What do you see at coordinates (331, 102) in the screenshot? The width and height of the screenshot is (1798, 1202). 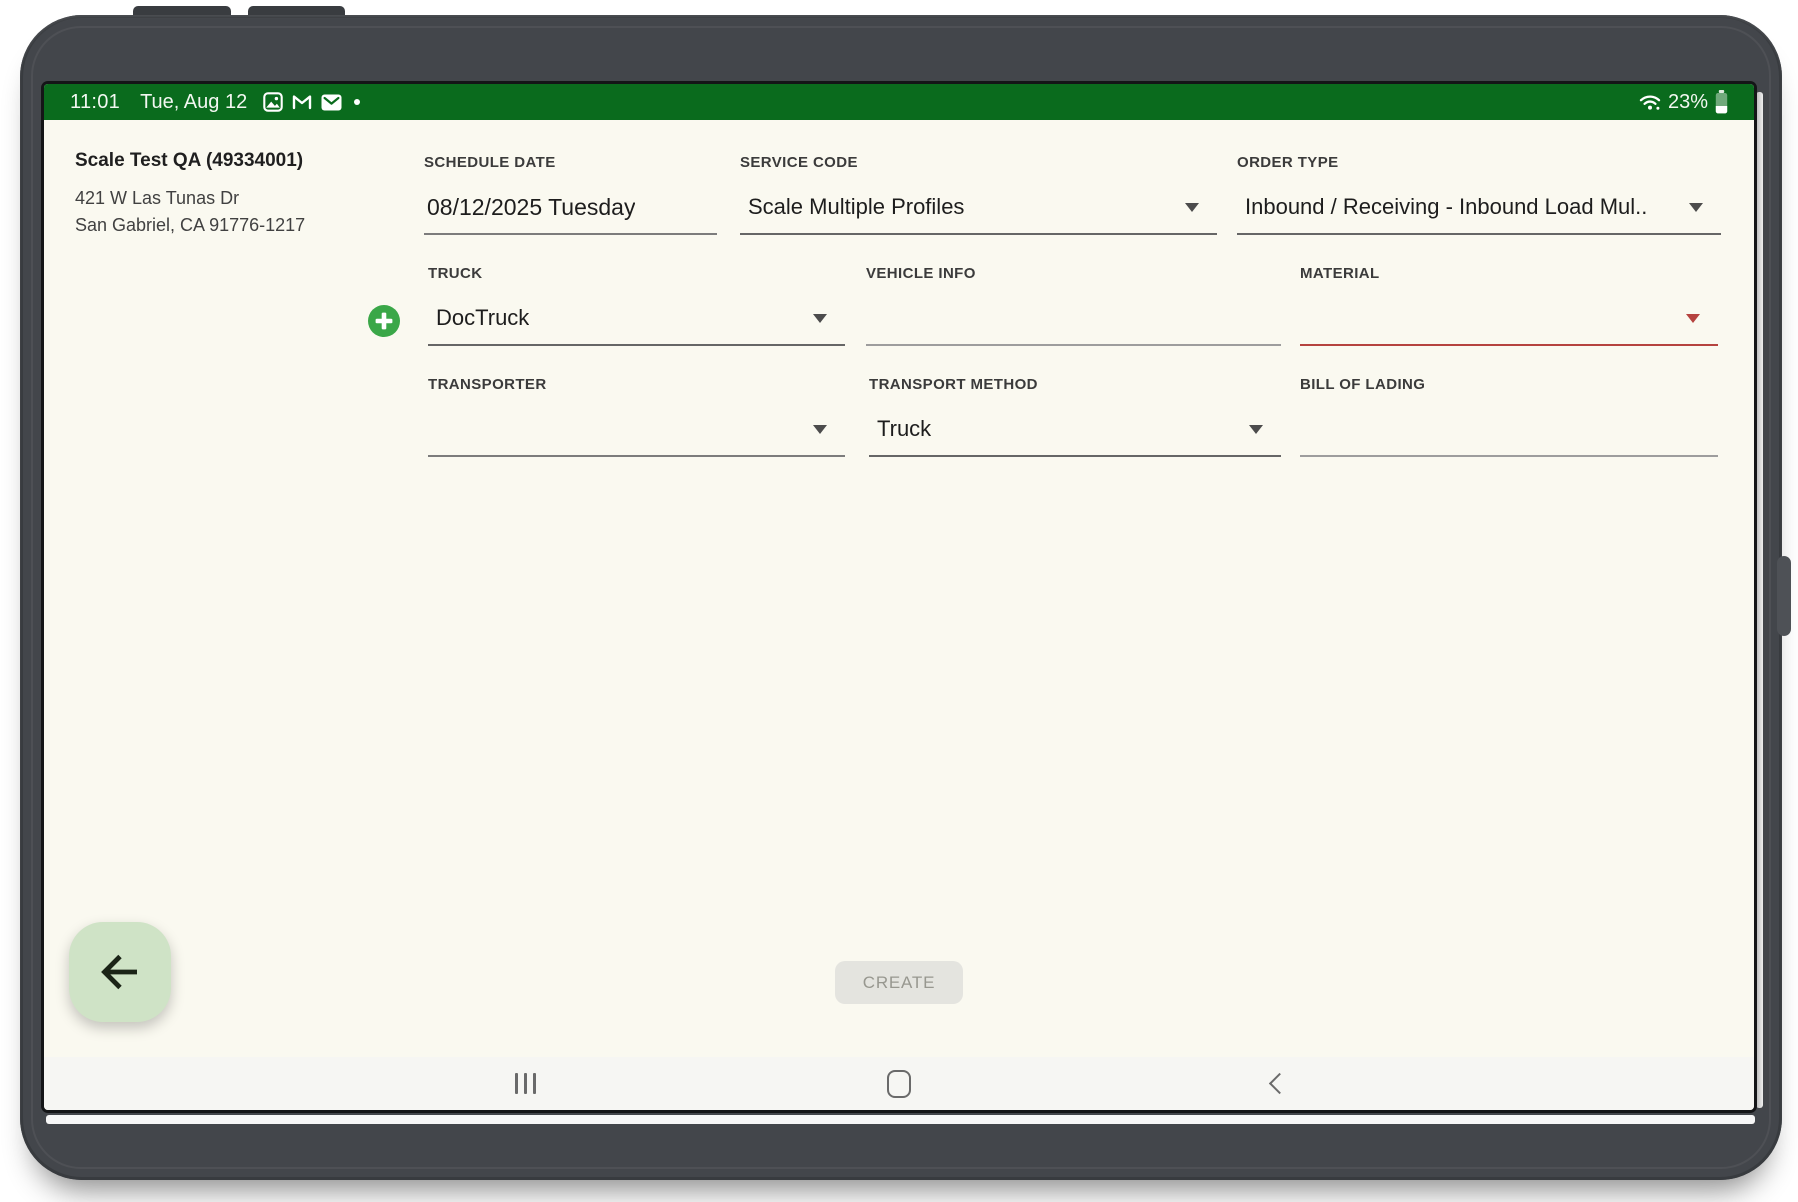 I see `email-icon` at bounding box center [331, 102].